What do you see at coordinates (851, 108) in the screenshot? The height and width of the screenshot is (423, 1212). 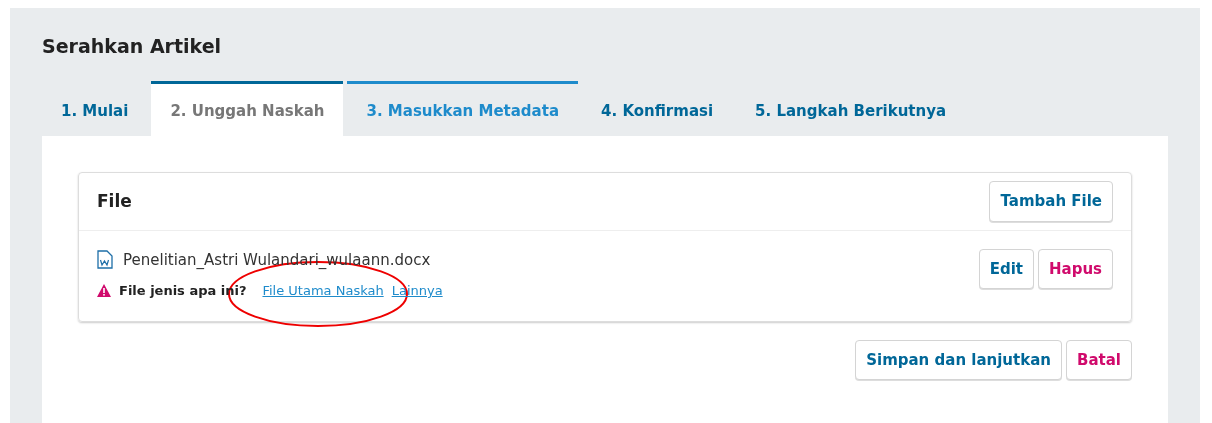 I see `step-tab: 5. Langkah Berikutnya` at bounding box center [851, 108].